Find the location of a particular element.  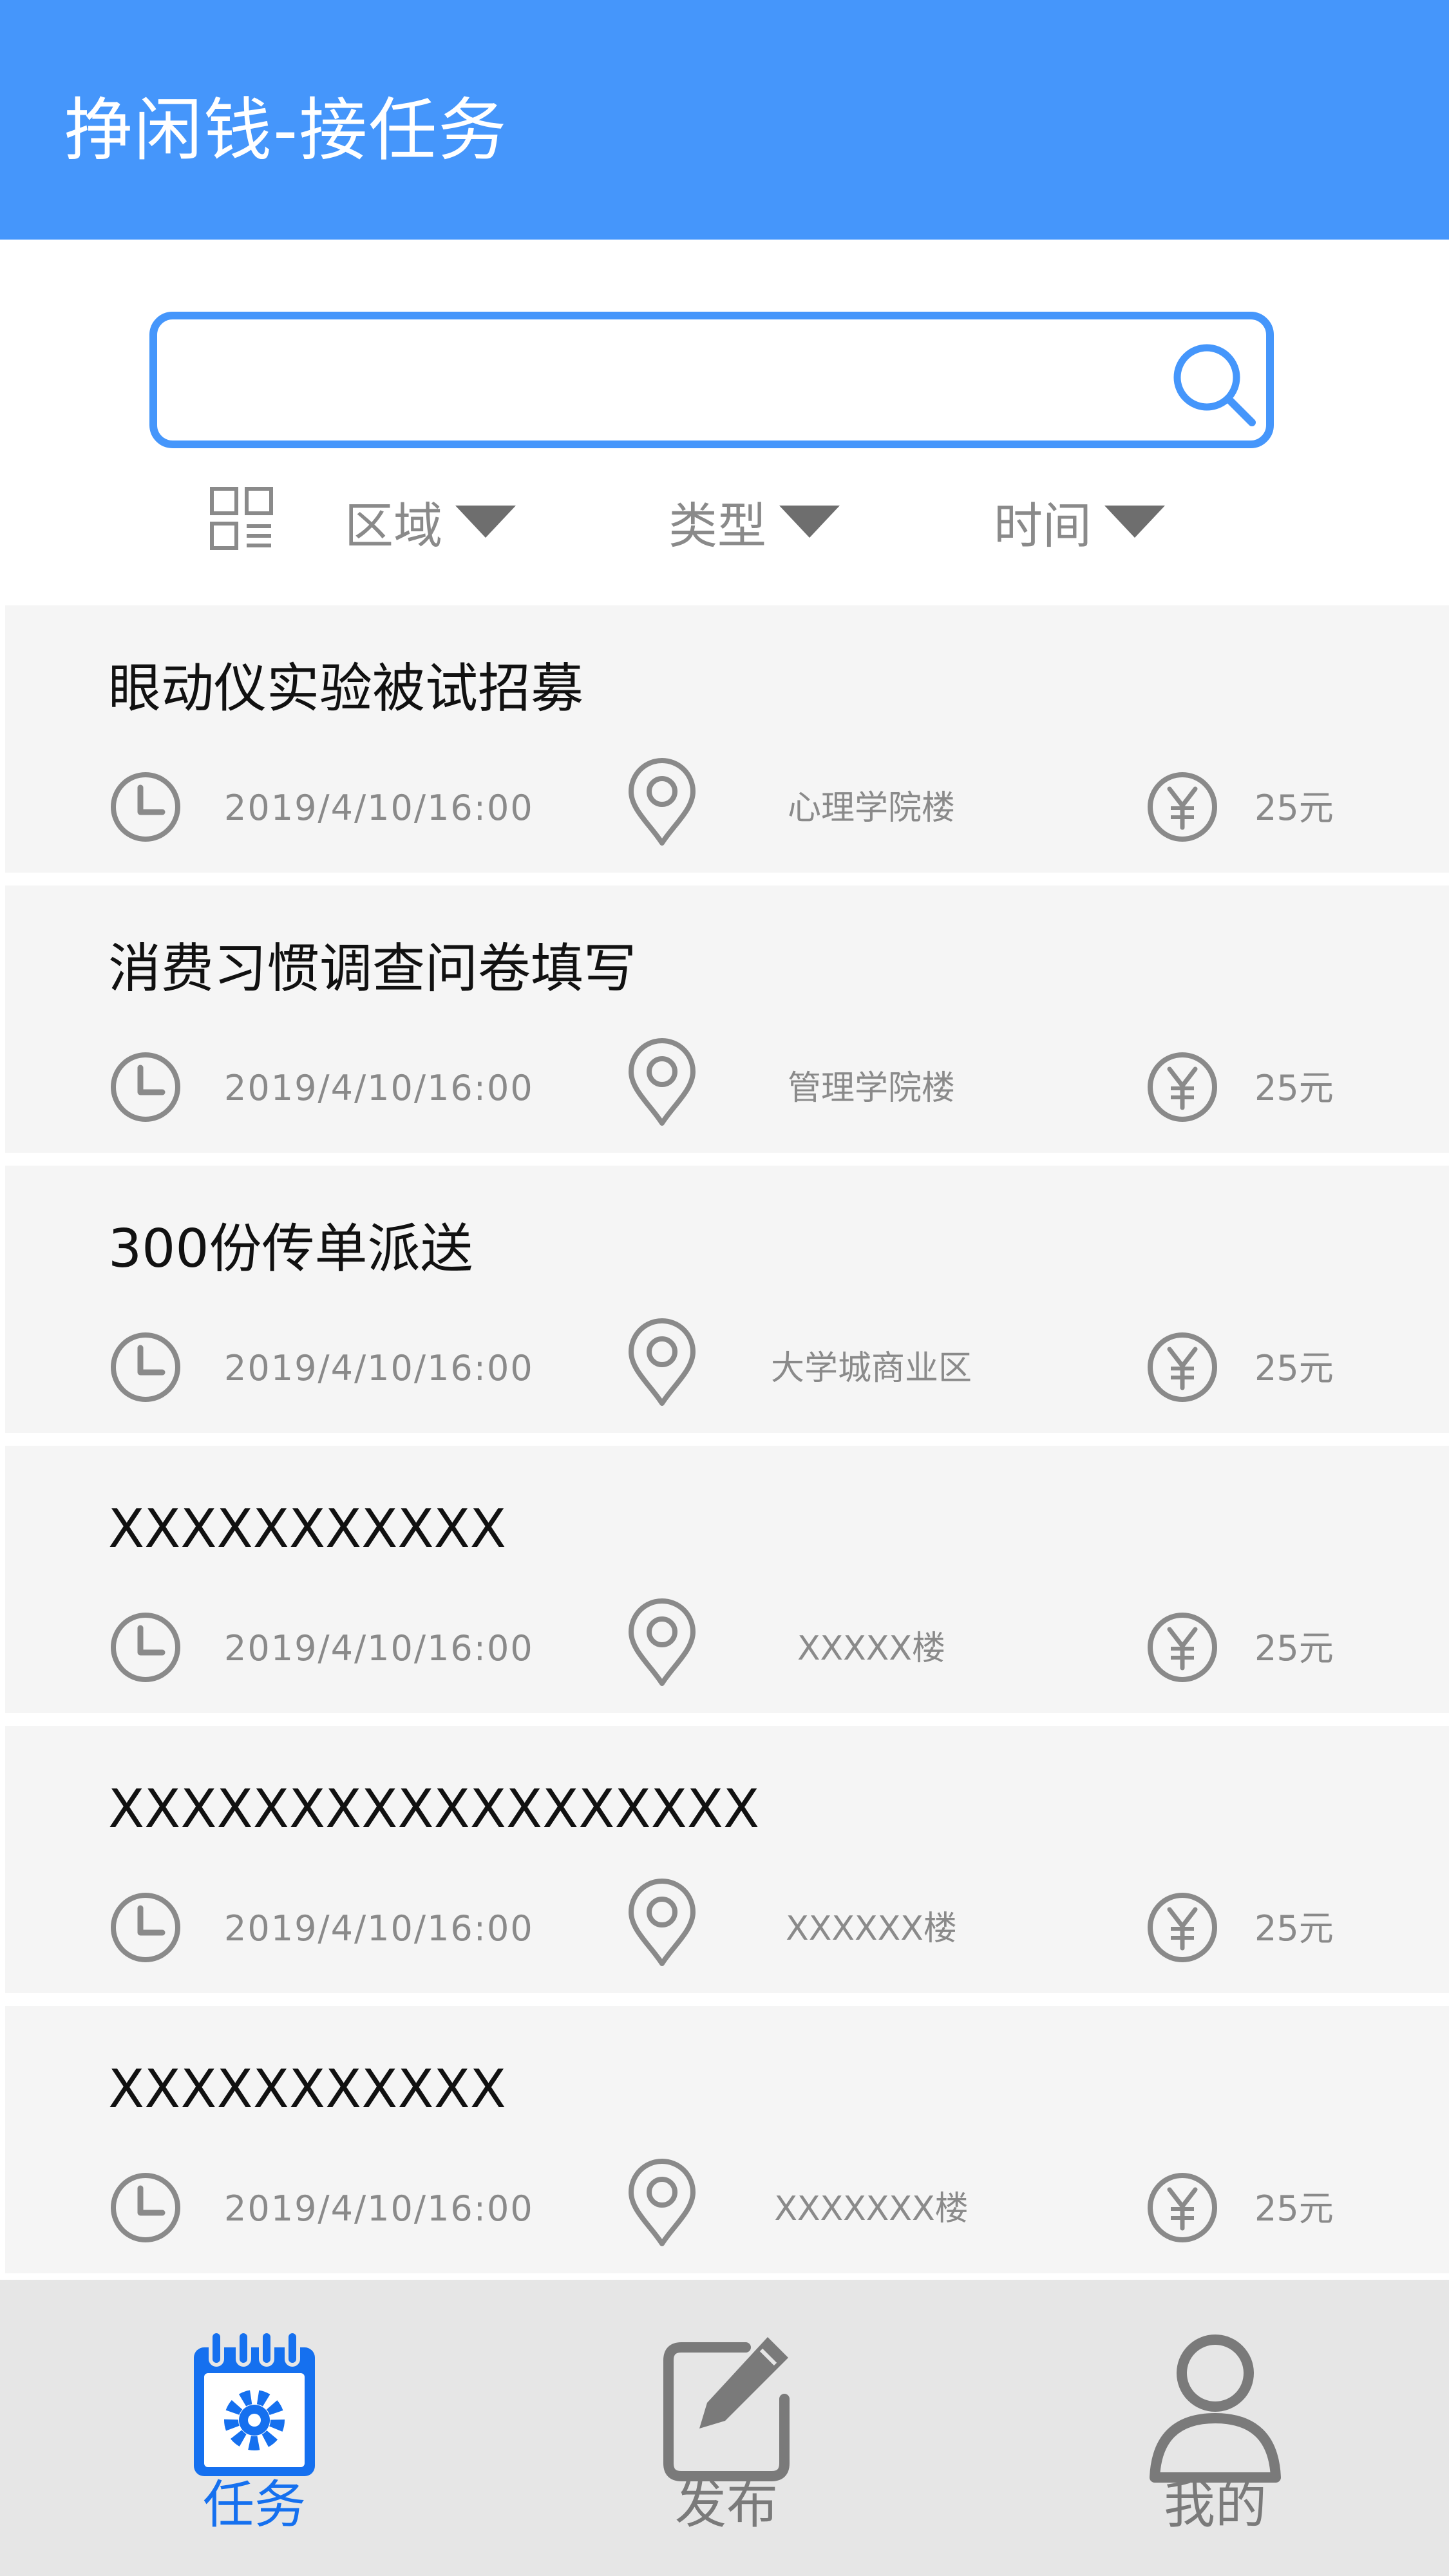

tab-label: 我的 is located at coordinates (1215, 2505).